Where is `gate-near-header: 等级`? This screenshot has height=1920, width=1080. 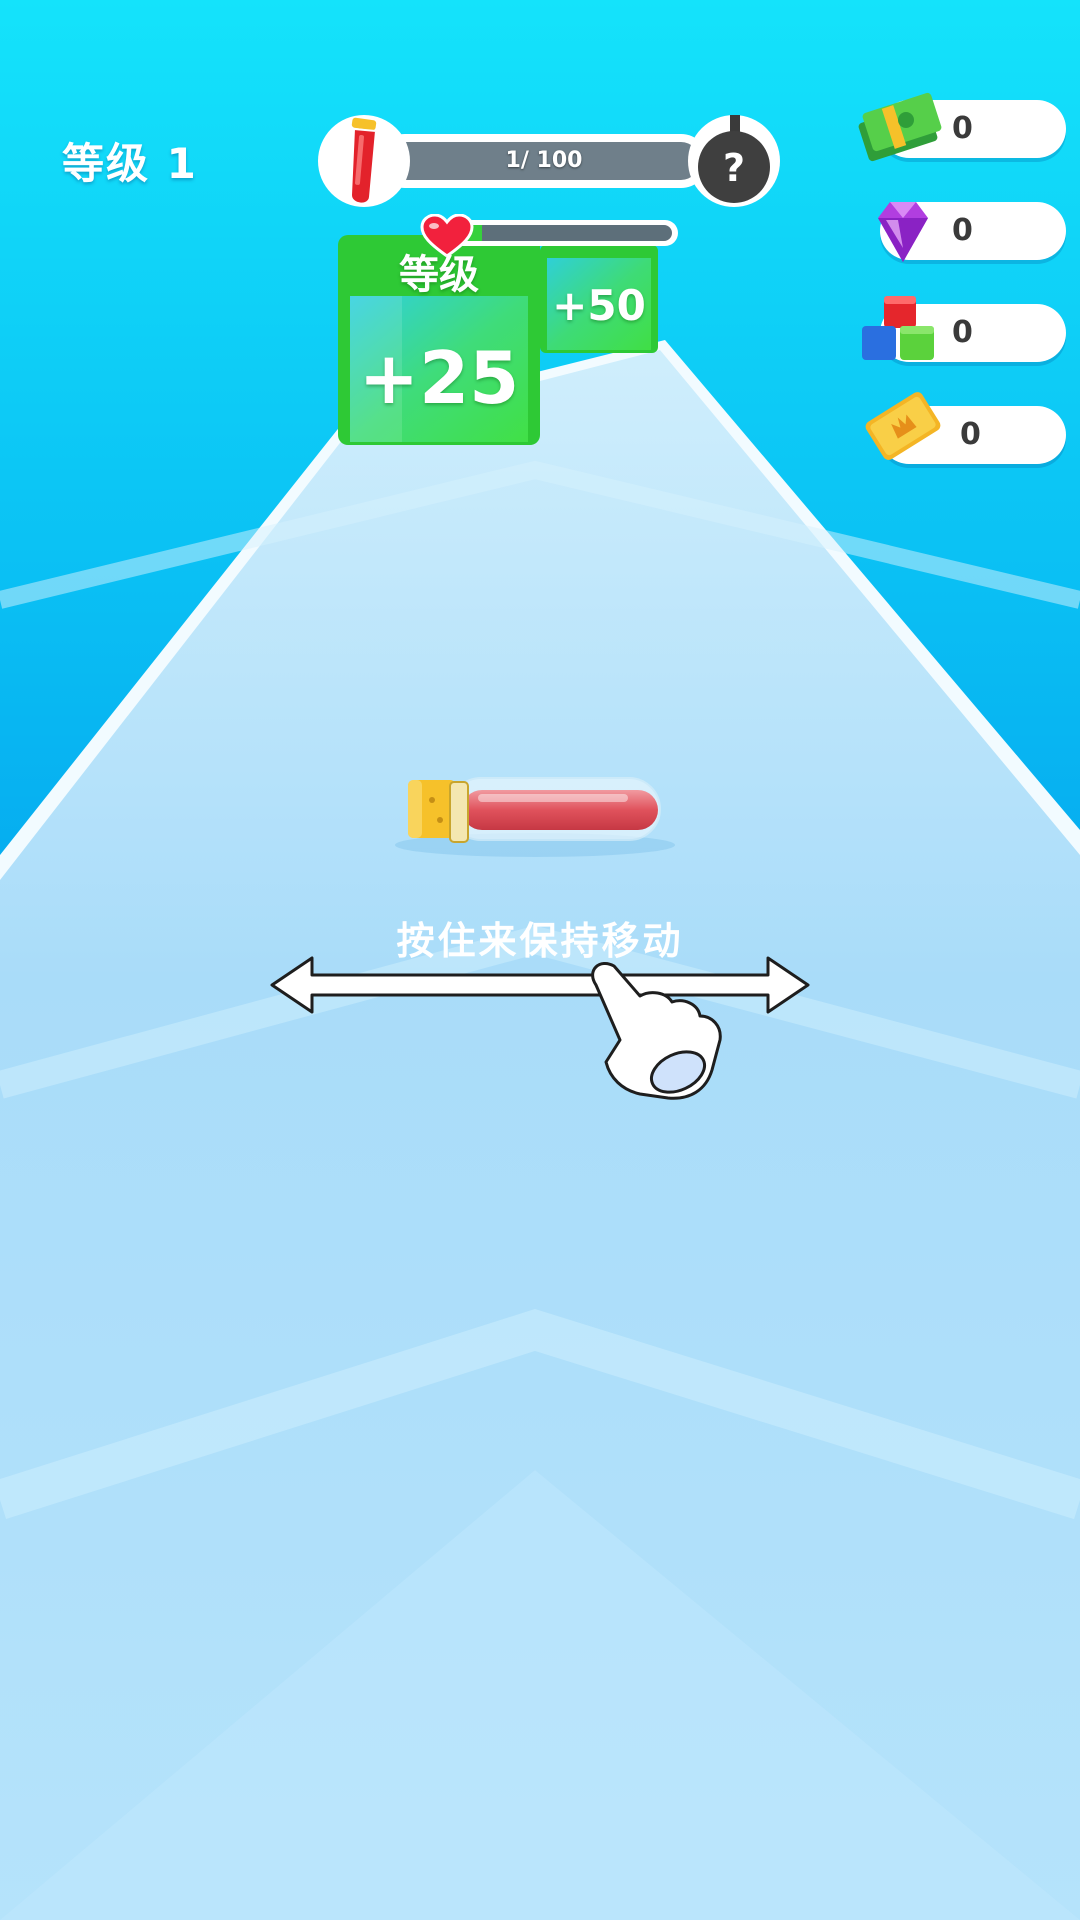 gate-near-header: 等级 is located at coordinates (439, 275).